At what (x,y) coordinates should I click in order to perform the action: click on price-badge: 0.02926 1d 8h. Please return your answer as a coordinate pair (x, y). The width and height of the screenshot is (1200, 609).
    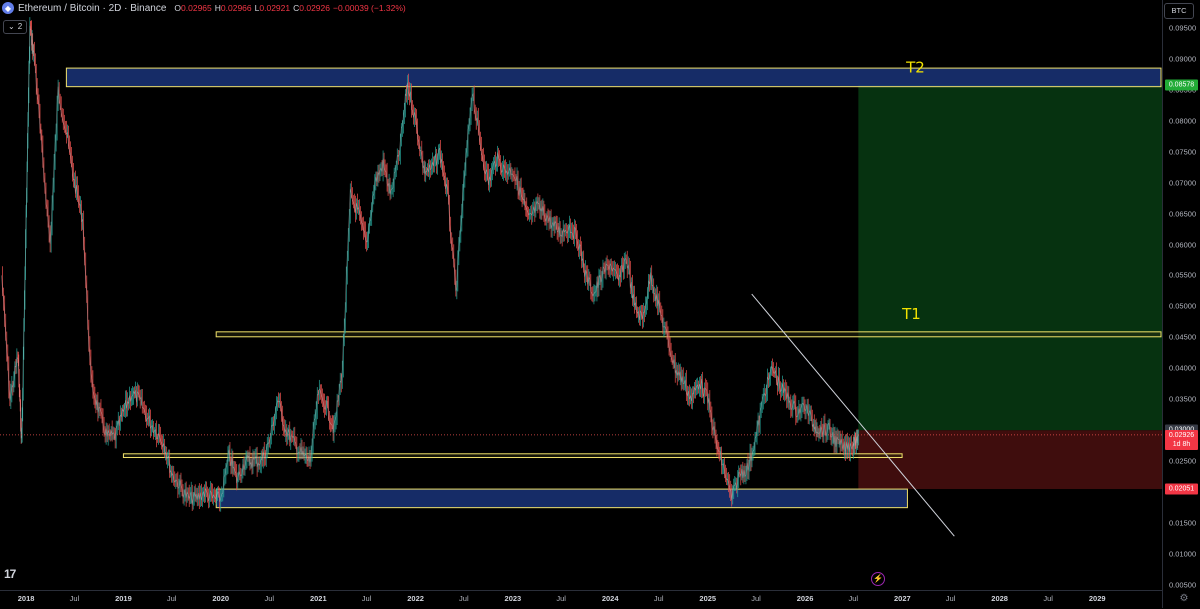
    Looking at the image, I should click on (1181, 439).